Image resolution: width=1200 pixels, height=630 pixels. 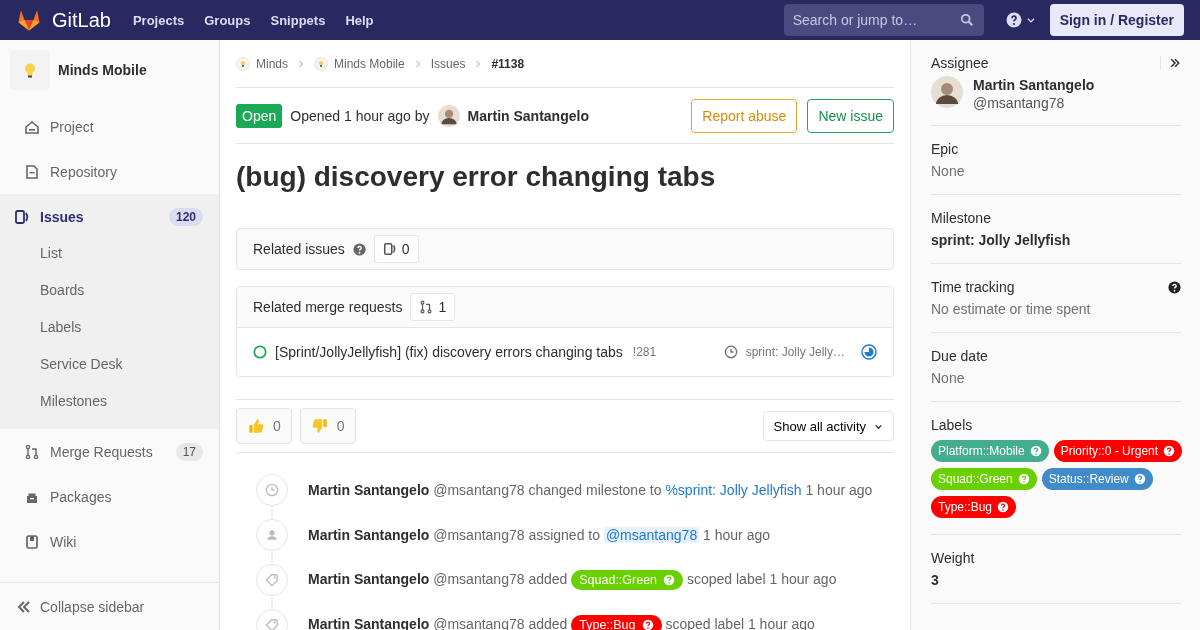 What do you see at coordinates (189, 451) in the screenshot?
I see `count-badge: 17` at bounding box center [189, 451].